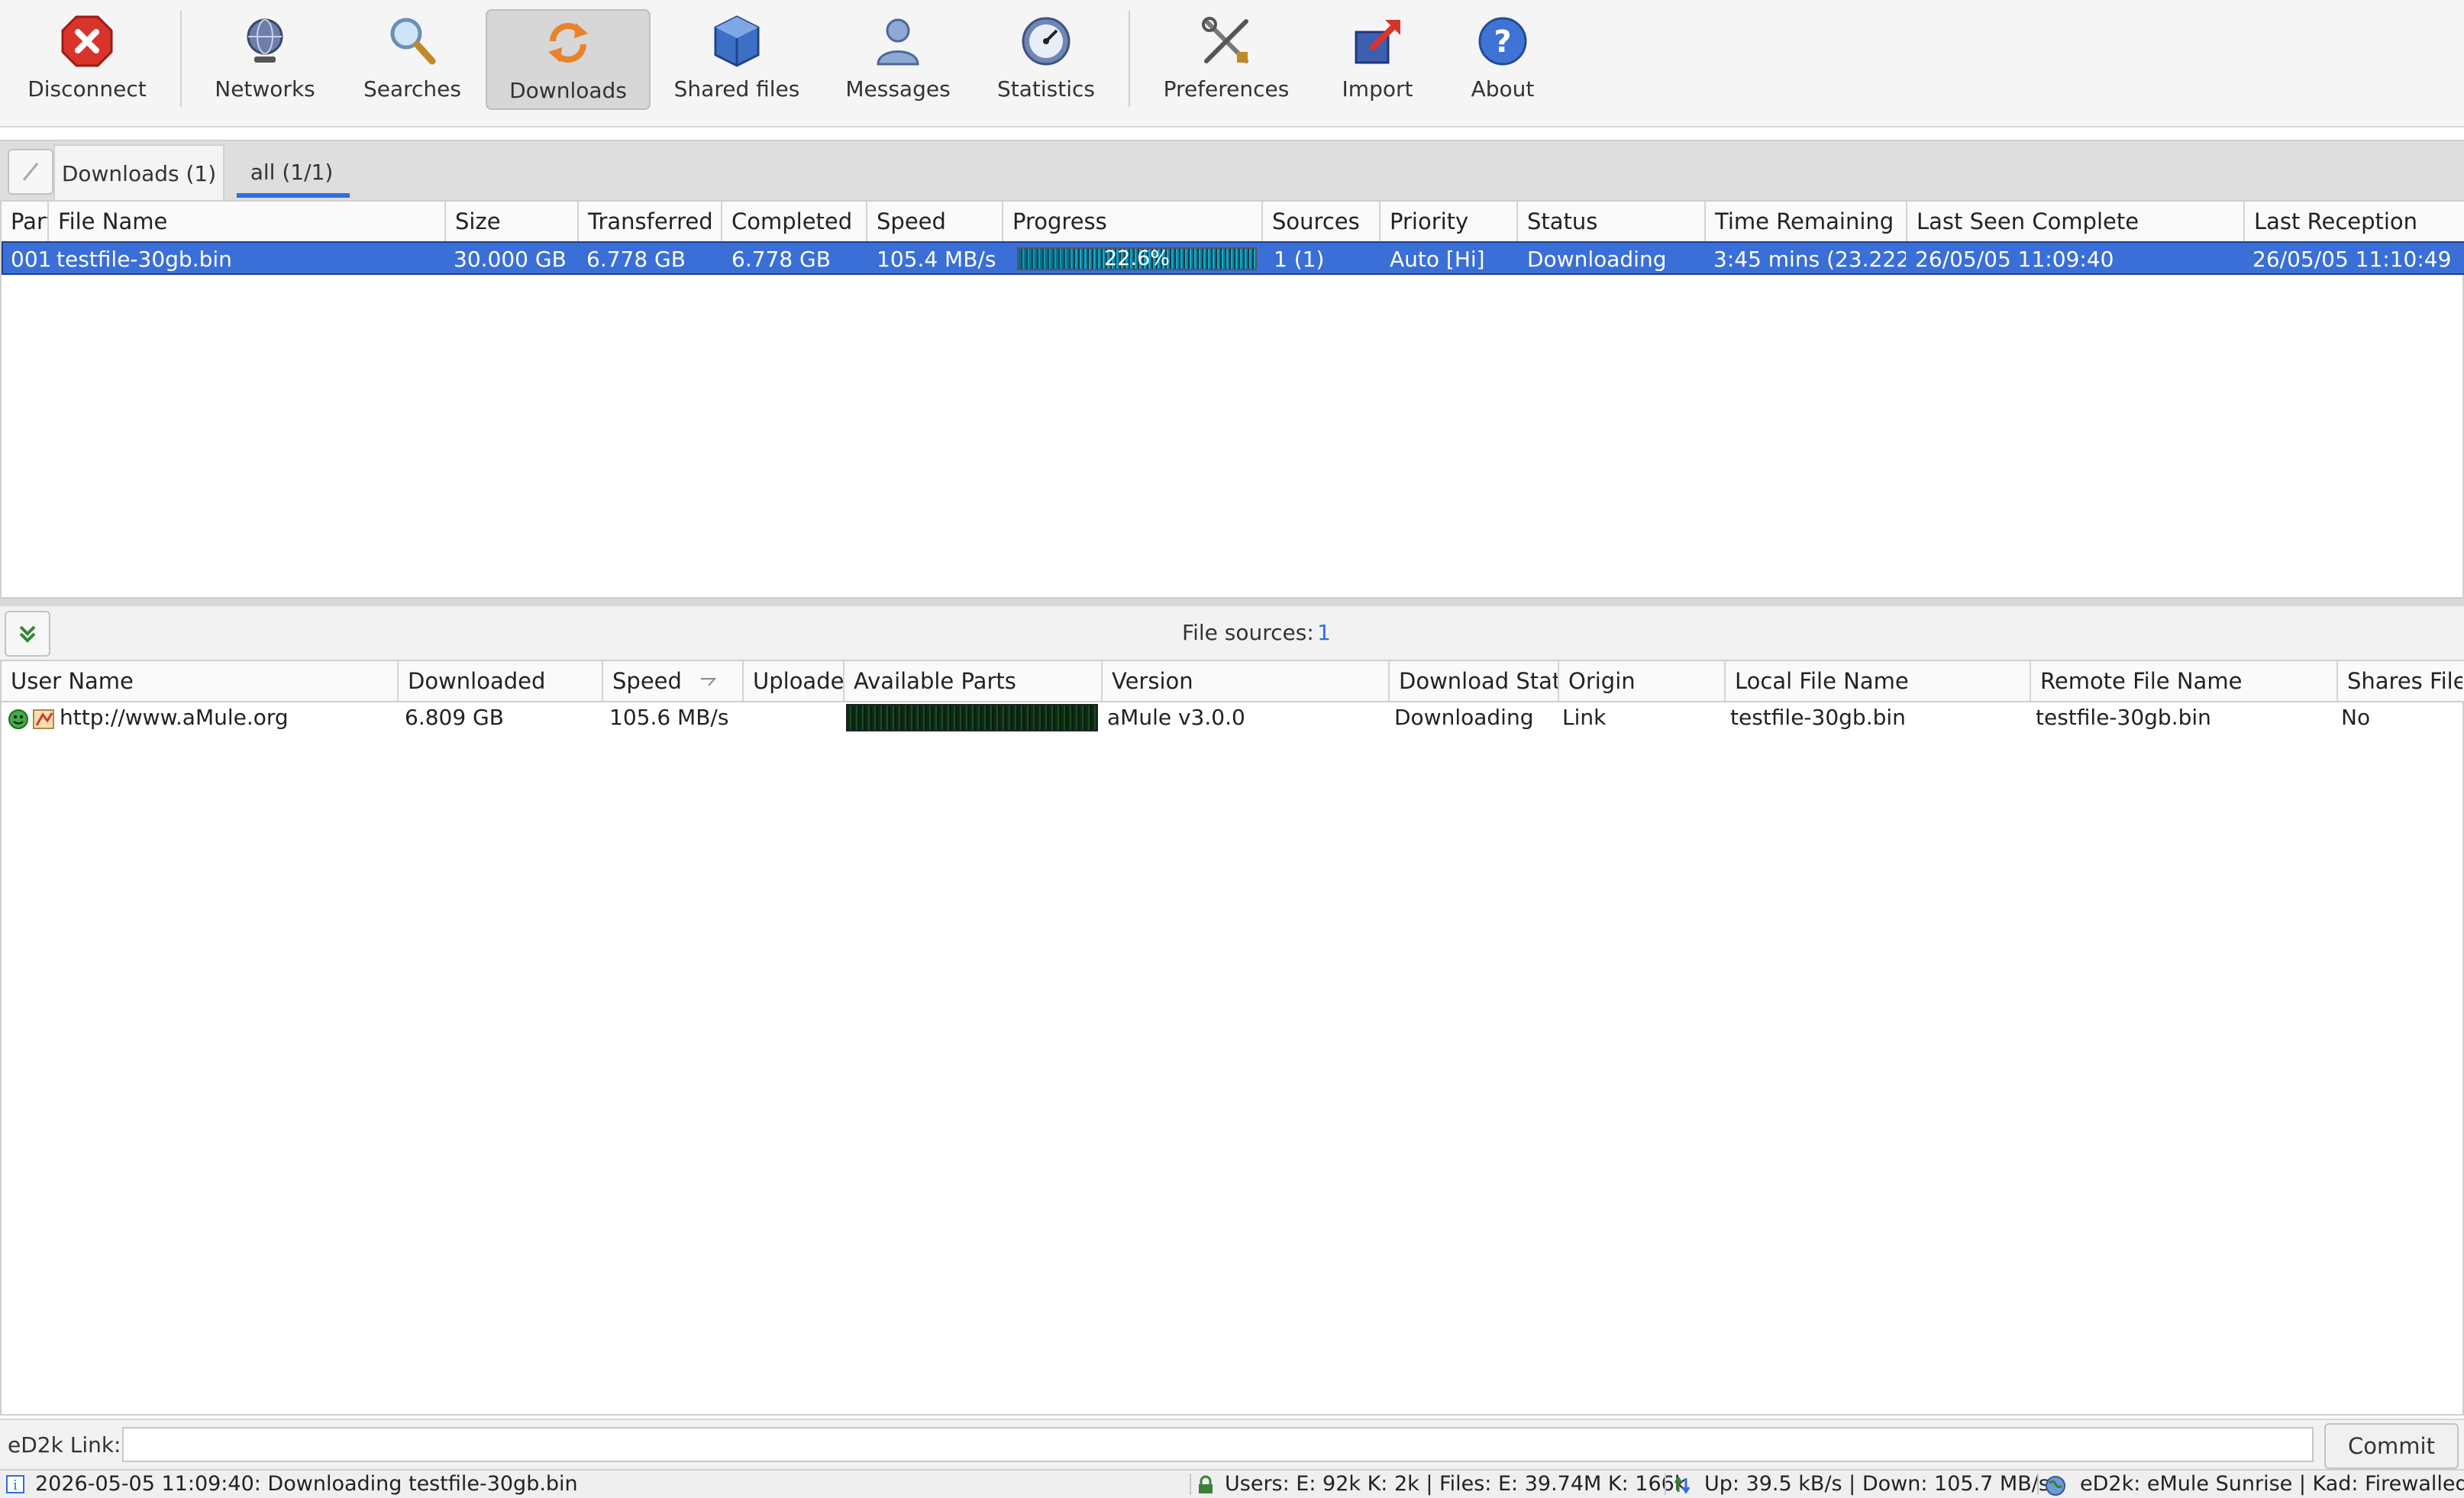  I want to click on cell-size: 30.000 GB, so click(510, 259).